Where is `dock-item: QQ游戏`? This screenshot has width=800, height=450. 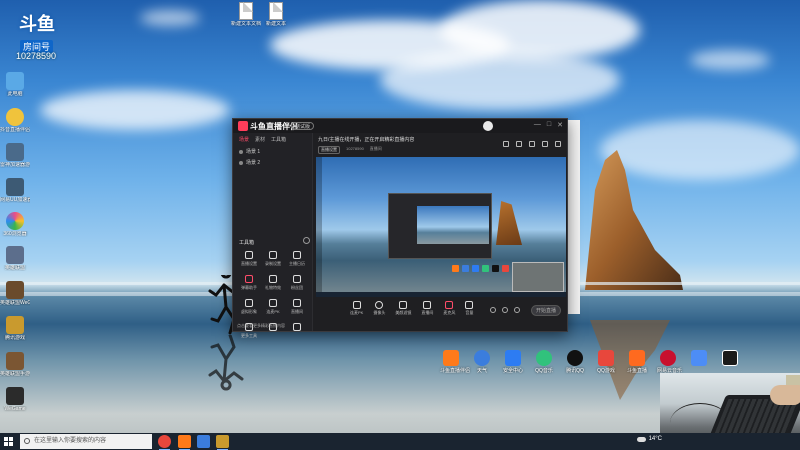 dock-item: QQ游戏 is located at coordinates (606, 362).